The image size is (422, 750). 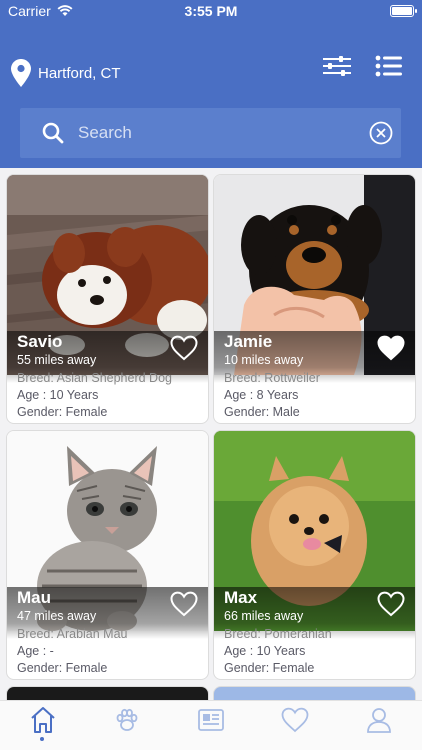 What do you see at coordinates (218, 133) in the screenshot?
I see `search-input` at bounding box center [218, 133].